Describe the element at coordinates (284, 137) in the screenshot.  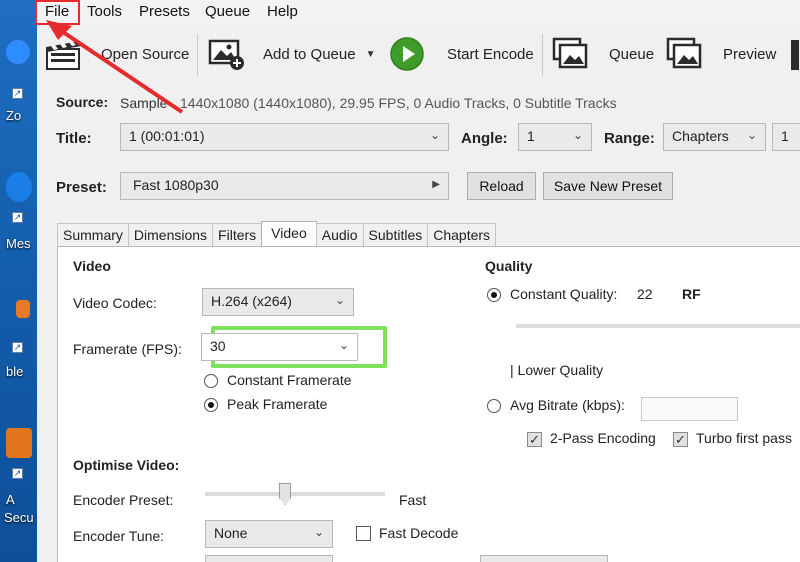
I see `title-dropdown: 1 (00:01:01) ⌄` at that location.